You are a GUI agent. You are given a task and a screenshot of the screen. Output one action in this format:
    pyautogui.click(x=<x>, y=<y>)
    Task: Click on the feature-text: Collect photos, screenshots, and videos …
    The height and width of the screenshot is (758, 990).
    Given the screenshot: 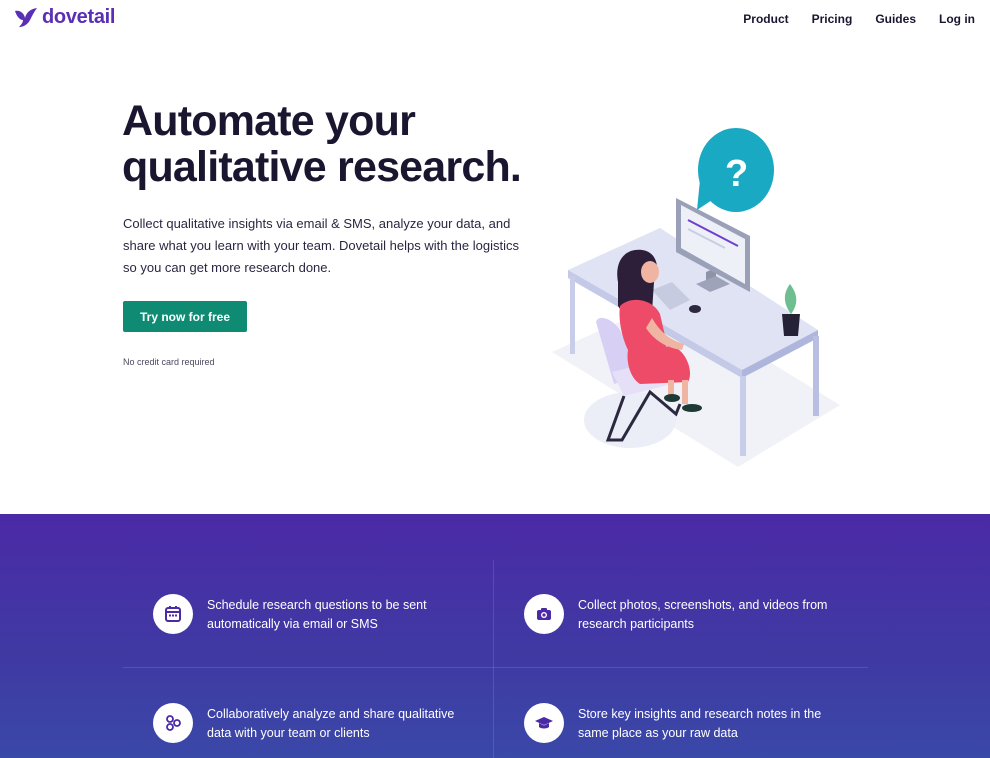 What is the action you would take?
    pyautogui.click(x=703, y=614)
    